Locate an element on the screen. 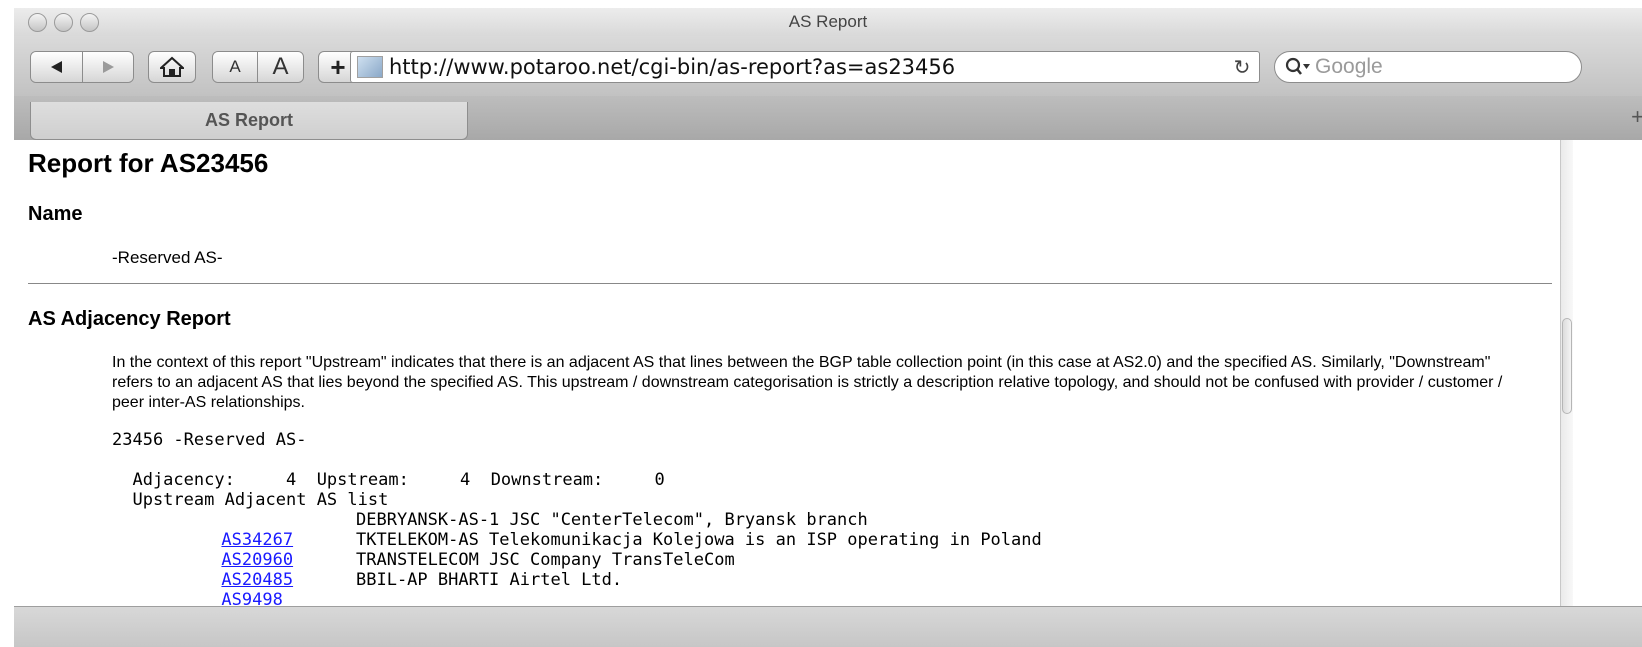 This screenshot has width=1642, height=647. window-title: AS Report is located at coordinates (828, 21).